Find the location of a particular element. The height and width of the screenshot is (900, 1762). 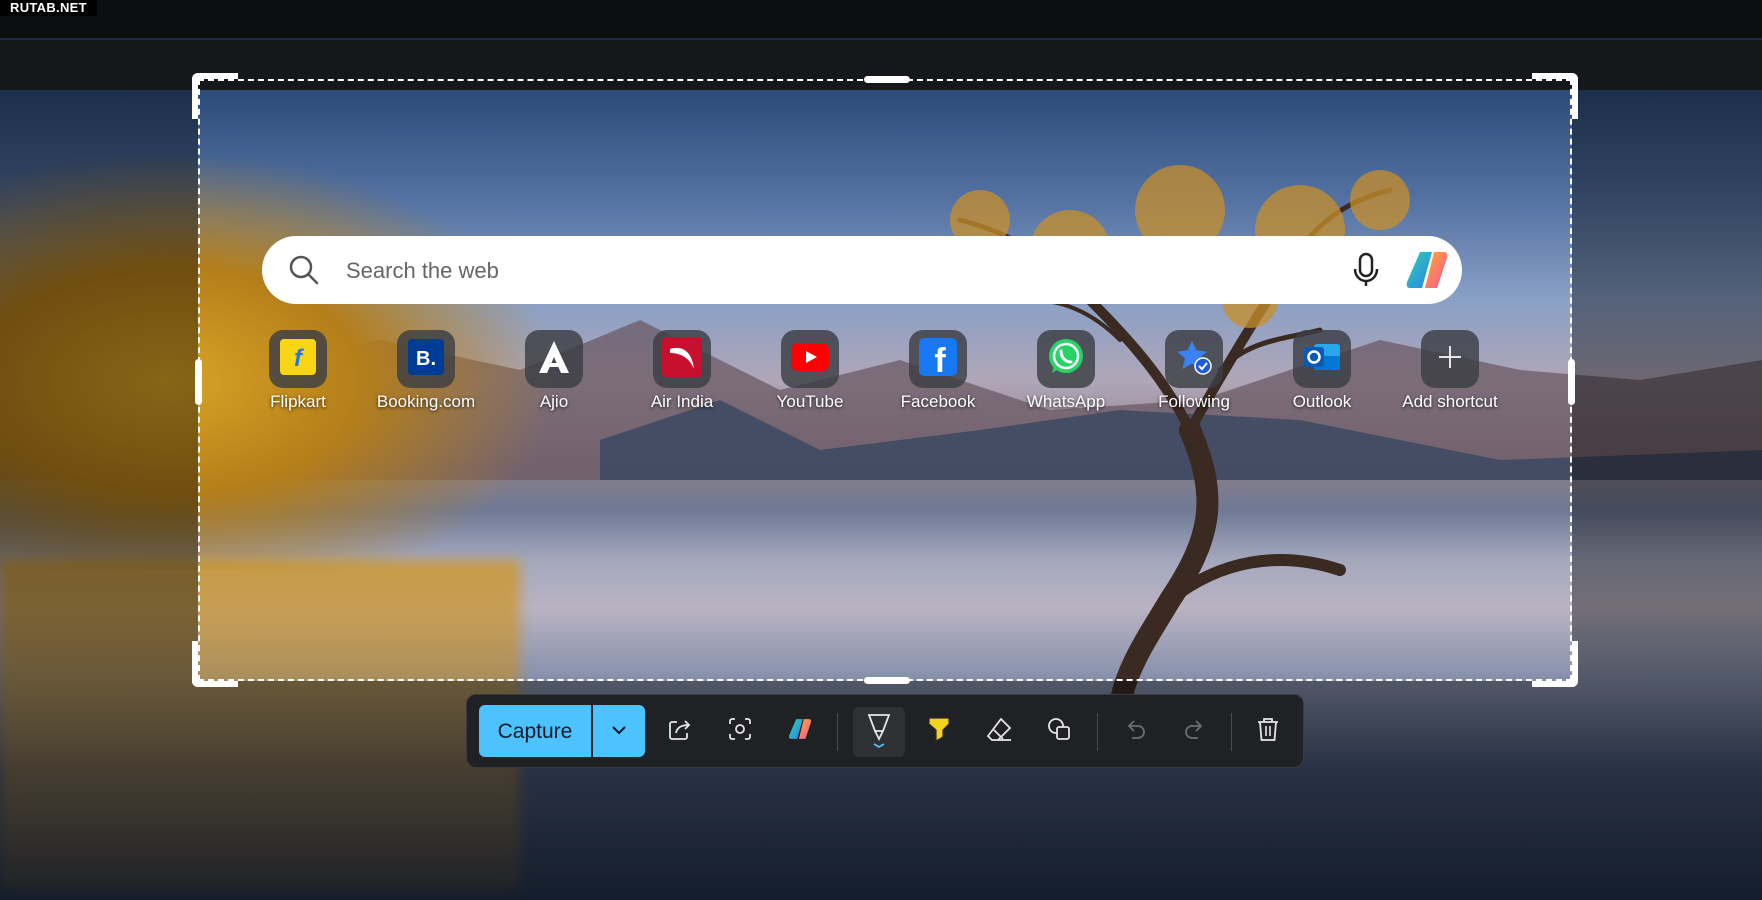

resize-handle-right is located at coordinates (1571, 382).